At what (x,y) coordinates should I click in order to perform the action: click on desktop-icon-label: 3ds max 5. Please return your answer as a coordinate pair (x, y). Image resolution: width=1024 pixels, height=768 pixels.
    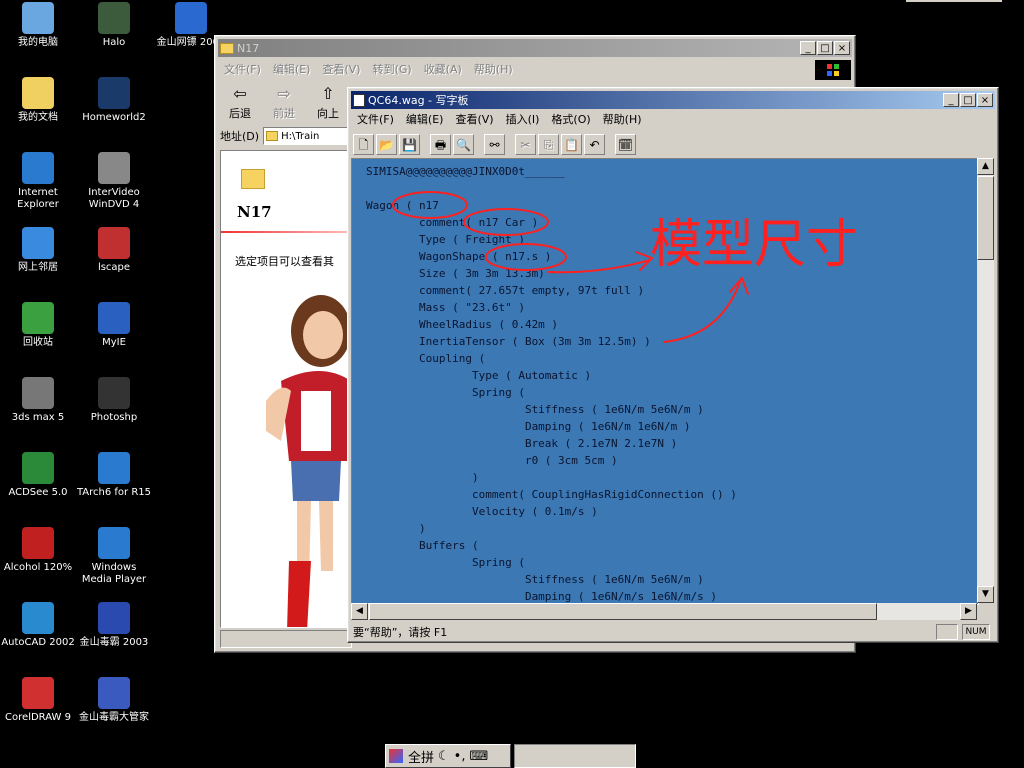
    Looking at the image, I should click on (38, 417).